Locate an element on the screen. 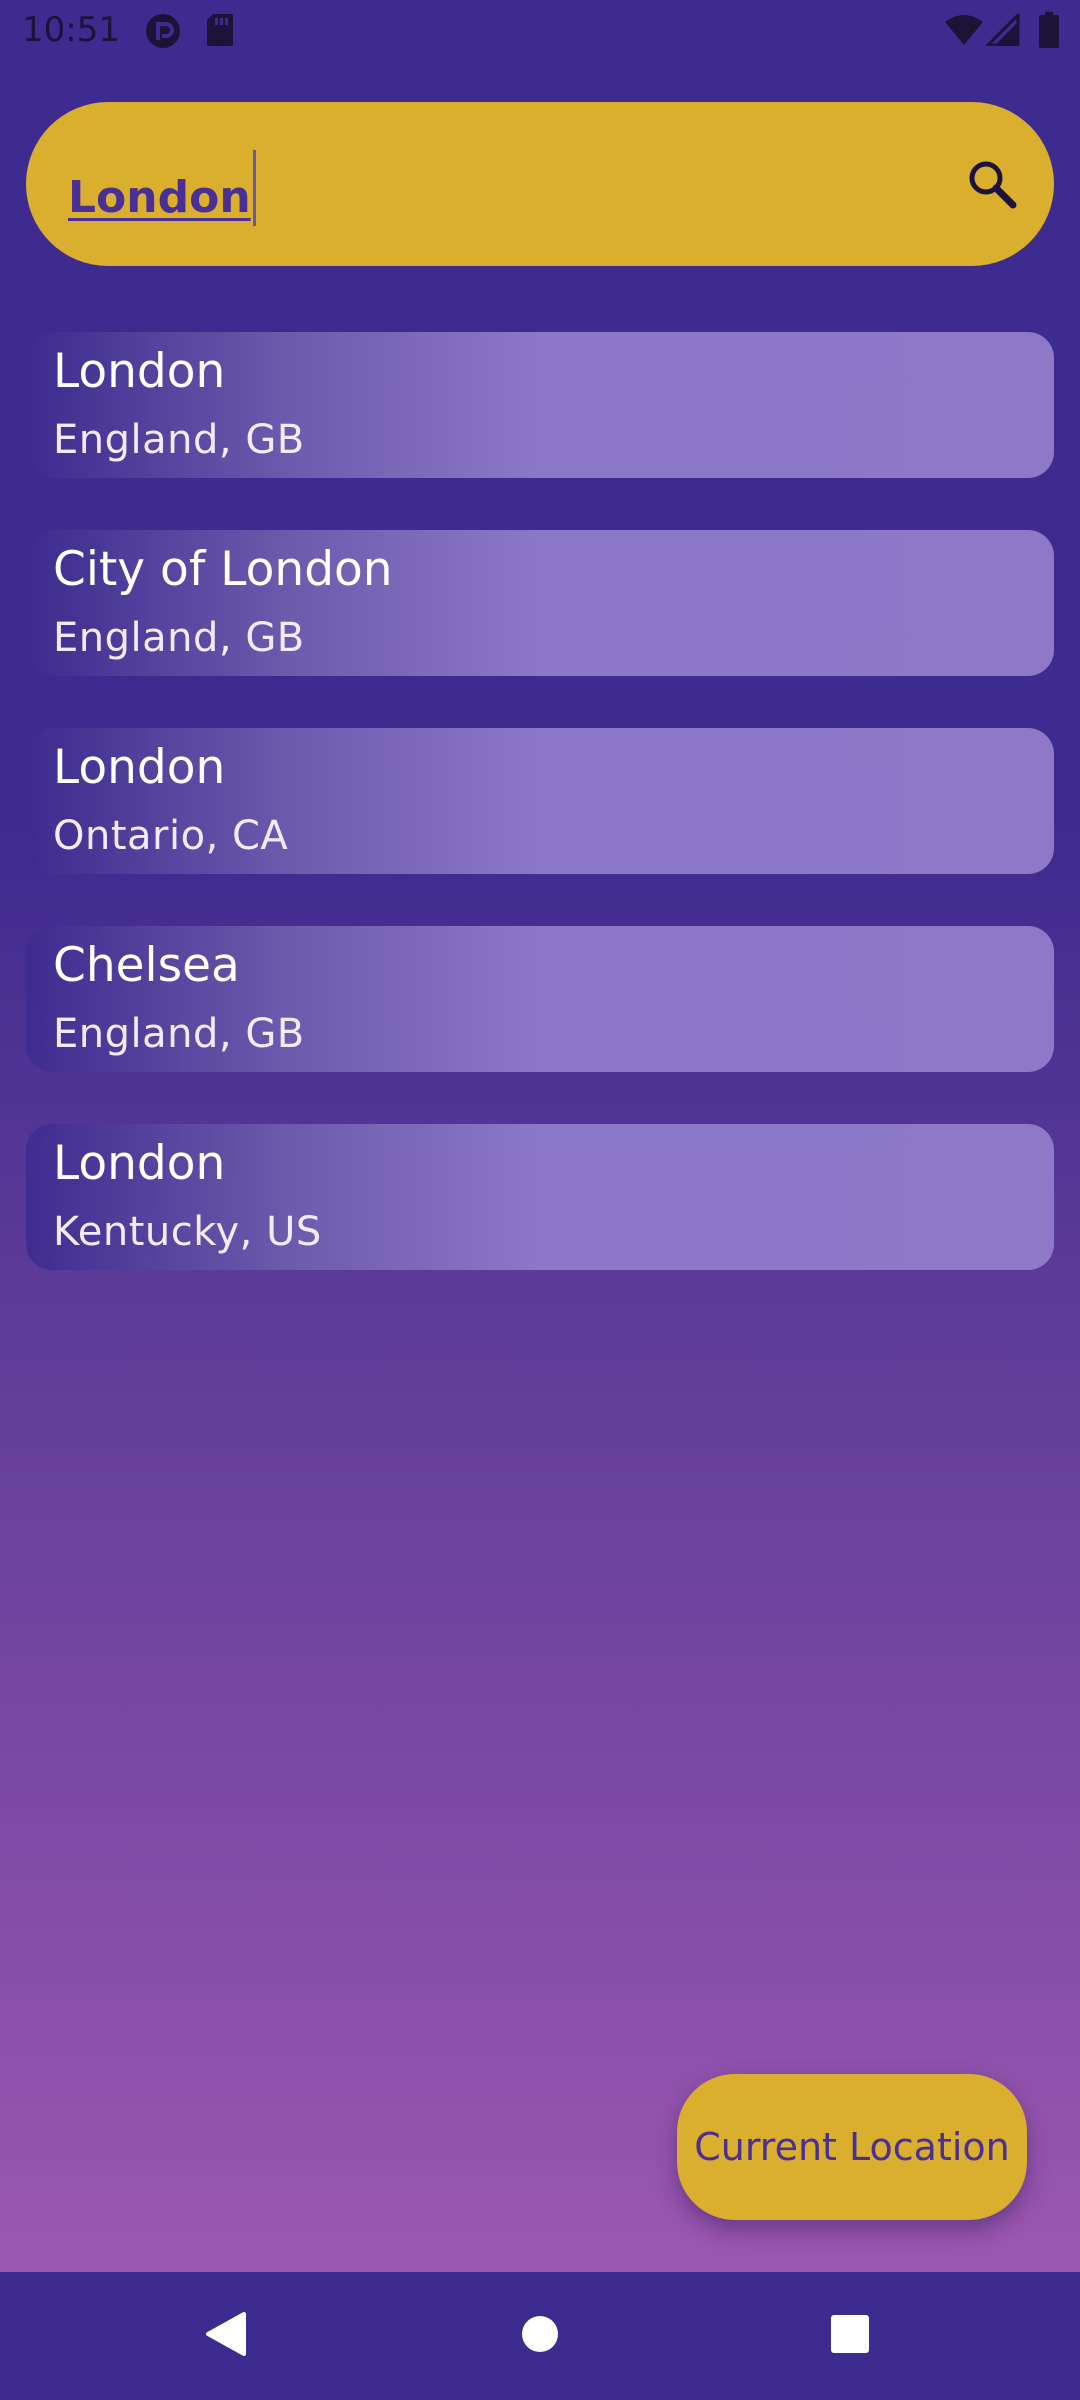 The image size is (1080, 2400). home-icon is located at coordinates (540, 2336).